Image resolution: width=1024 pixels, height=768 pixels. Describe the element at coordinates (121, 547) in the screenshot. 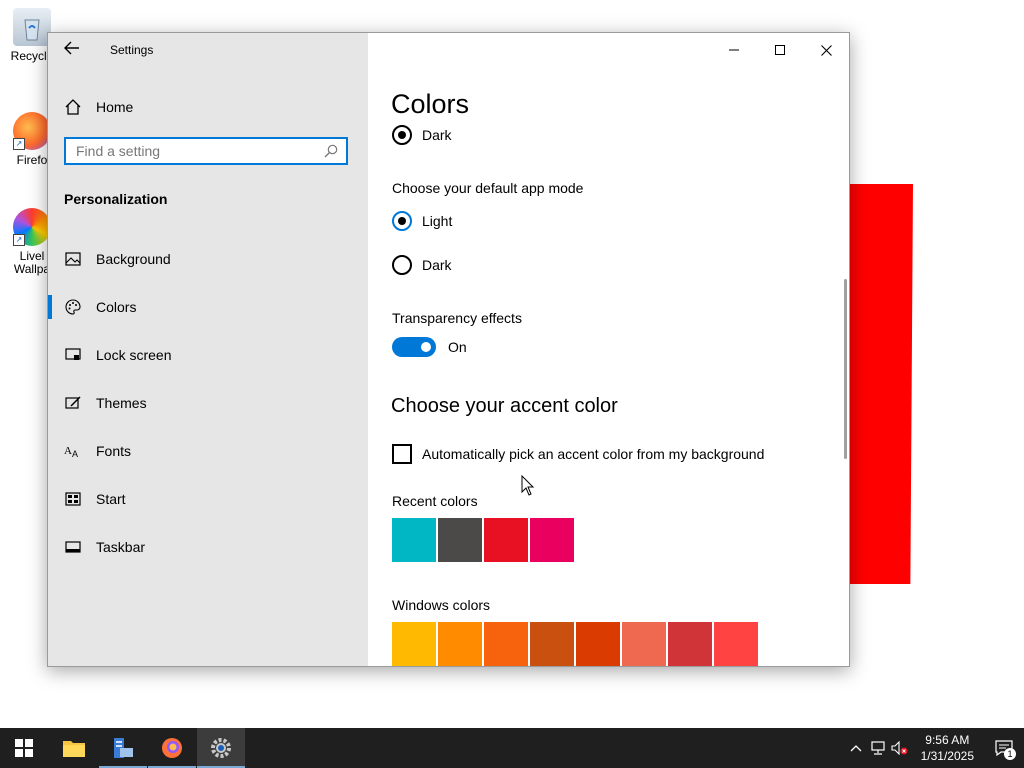

I see `sidebar-item-label: Taskbar` at that location.